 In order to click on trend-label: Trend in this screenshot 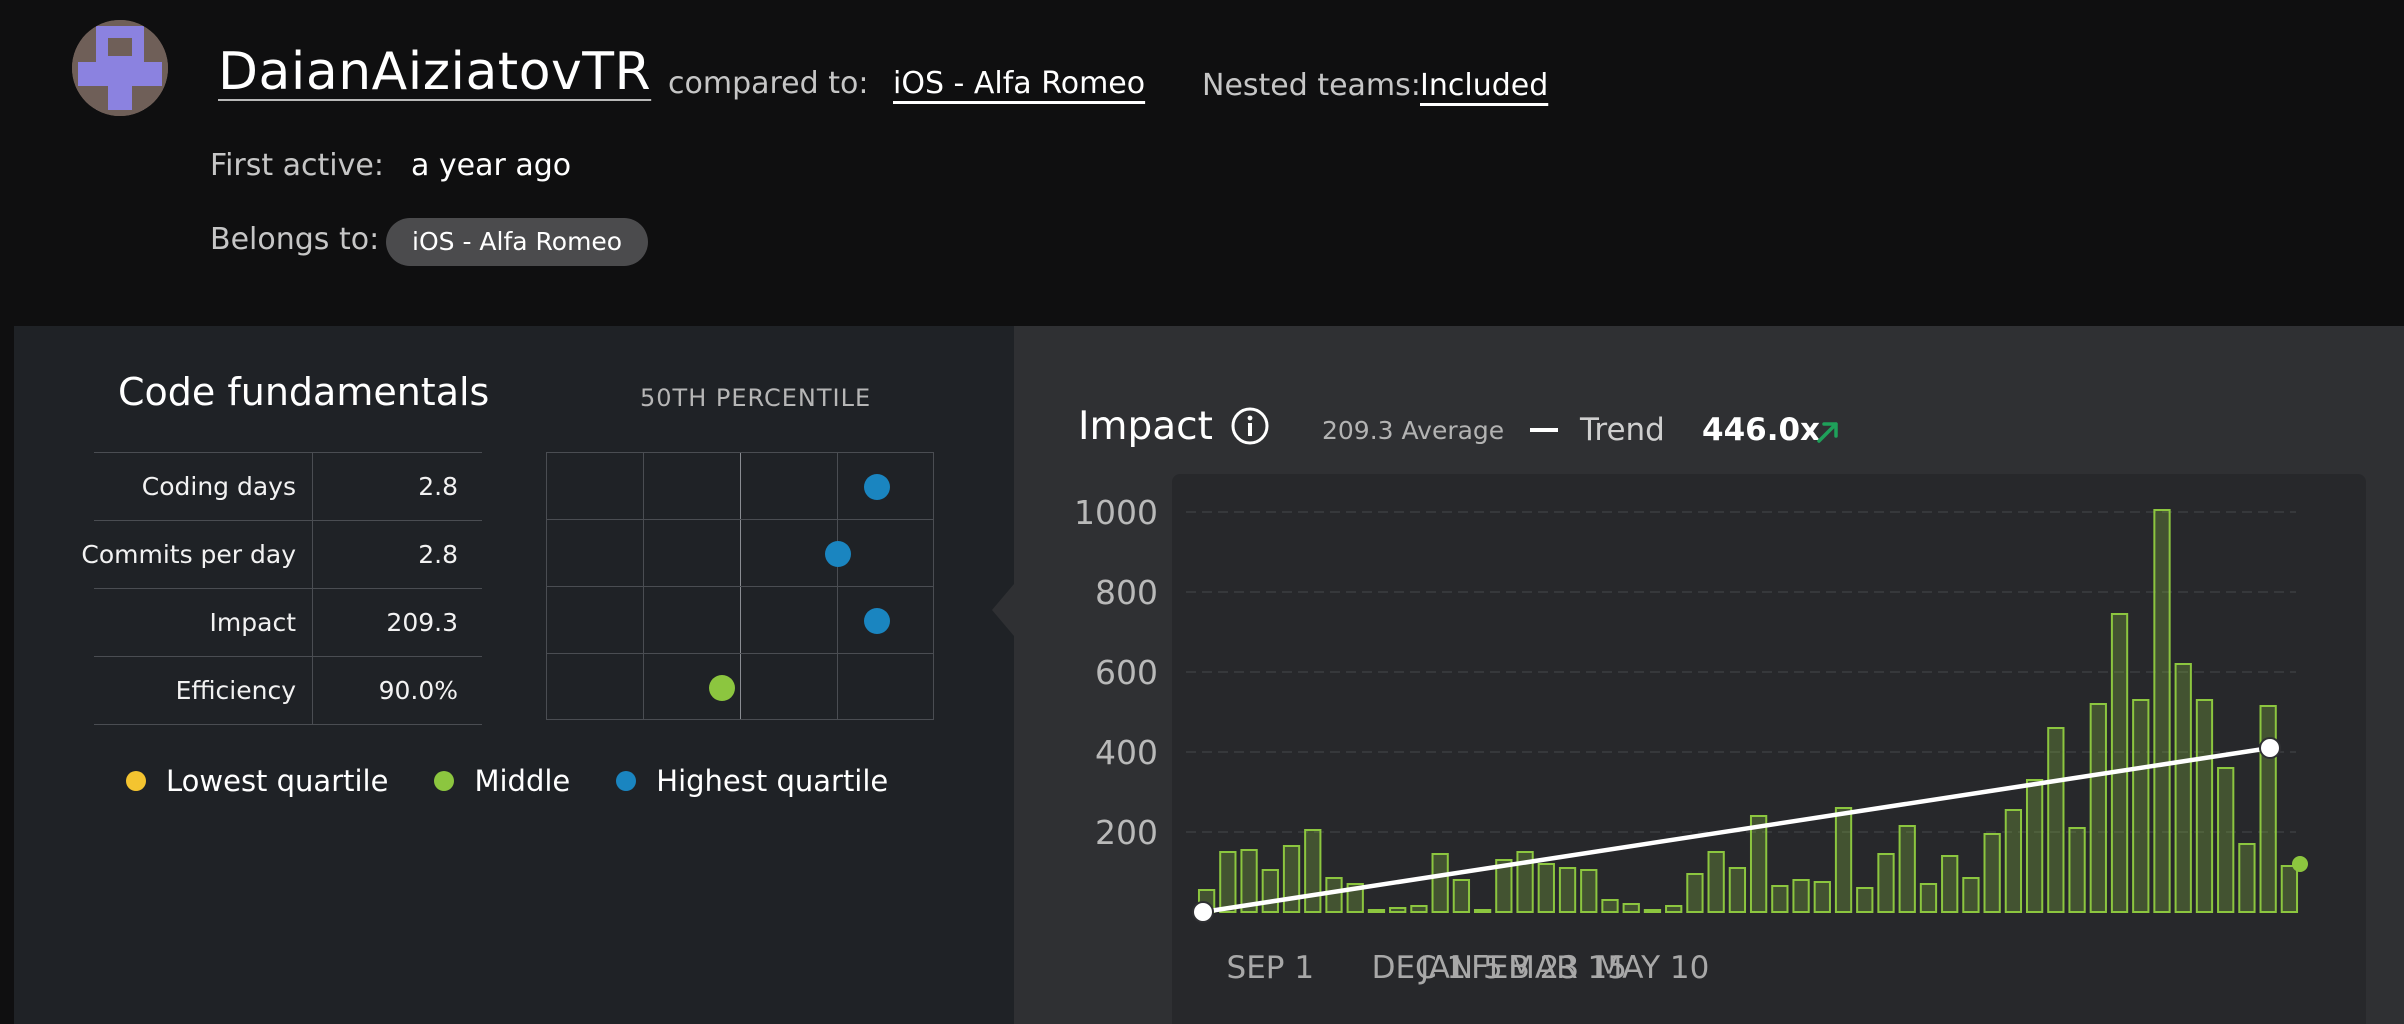, I will do `click(1622, 430)`.